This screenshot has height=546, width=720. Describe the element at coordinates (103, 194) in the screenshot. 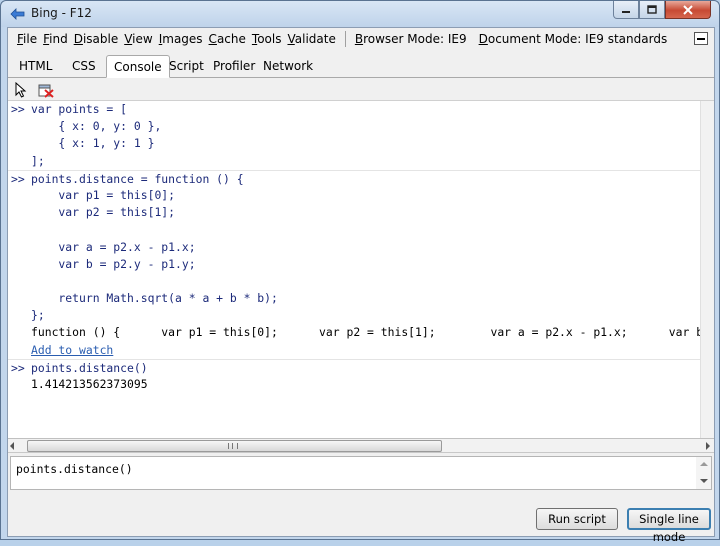

I see `console-line-text: var p1 = this[0];` at that location.